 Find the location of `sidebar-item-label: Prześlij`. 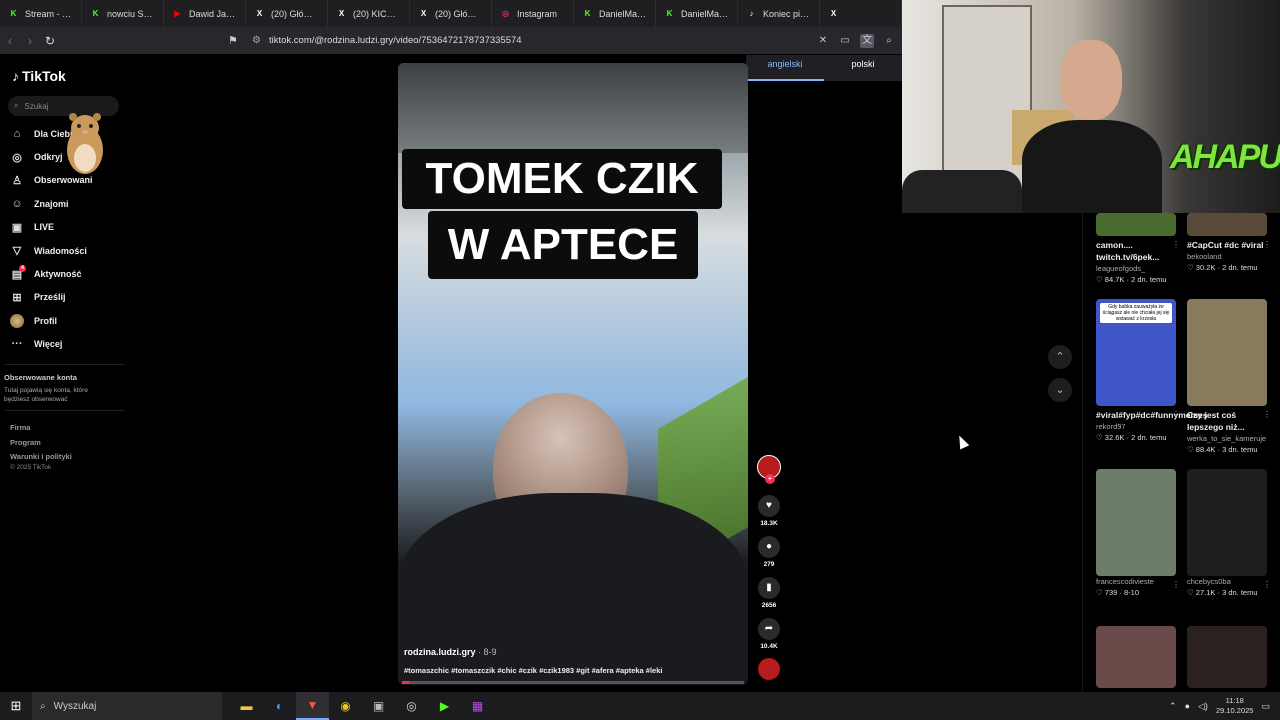

sidebar-item-label: Prześlij is located at coordinates (50, 297).